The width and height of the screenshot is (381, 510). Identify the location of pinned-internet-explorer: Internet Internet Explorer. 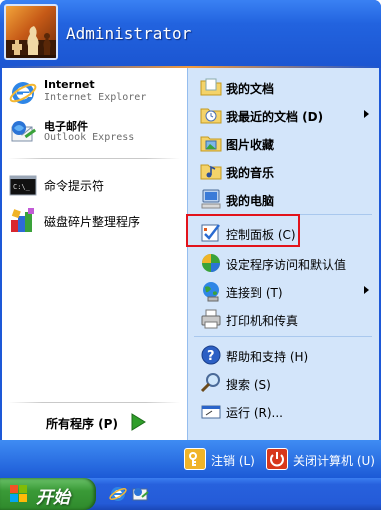
(94, 93).